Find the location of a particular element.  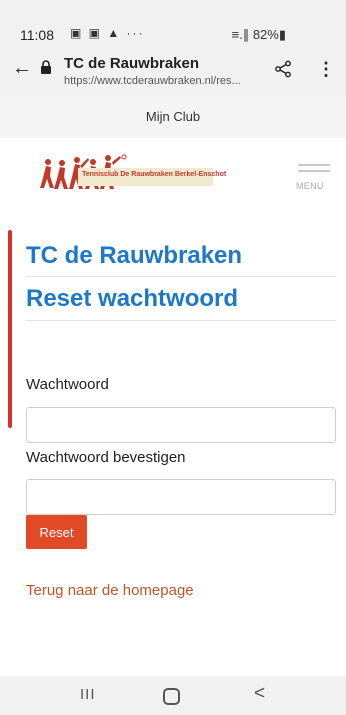

password-label: Wachtwoord is located at coordinates (67, 384).